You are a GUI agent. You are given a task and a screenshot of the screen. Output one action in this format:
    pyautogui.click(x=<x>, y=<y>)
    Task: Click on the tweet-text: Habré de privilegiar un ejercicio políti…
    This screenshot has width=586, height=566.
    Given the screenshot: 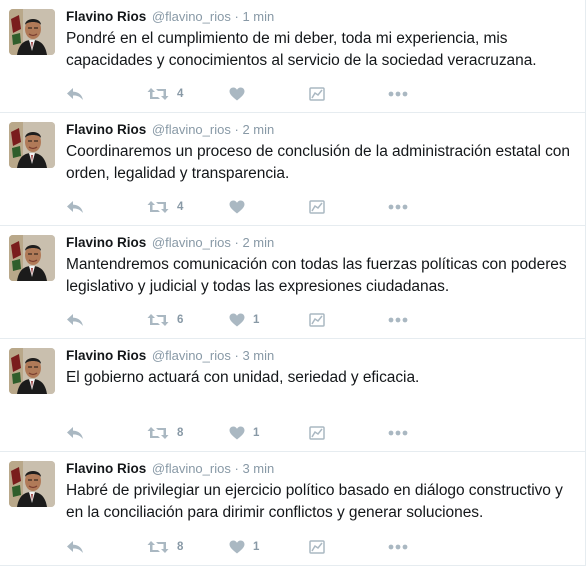 What is the action you would take?
    pyautogui.click(x=314, y=501)
    